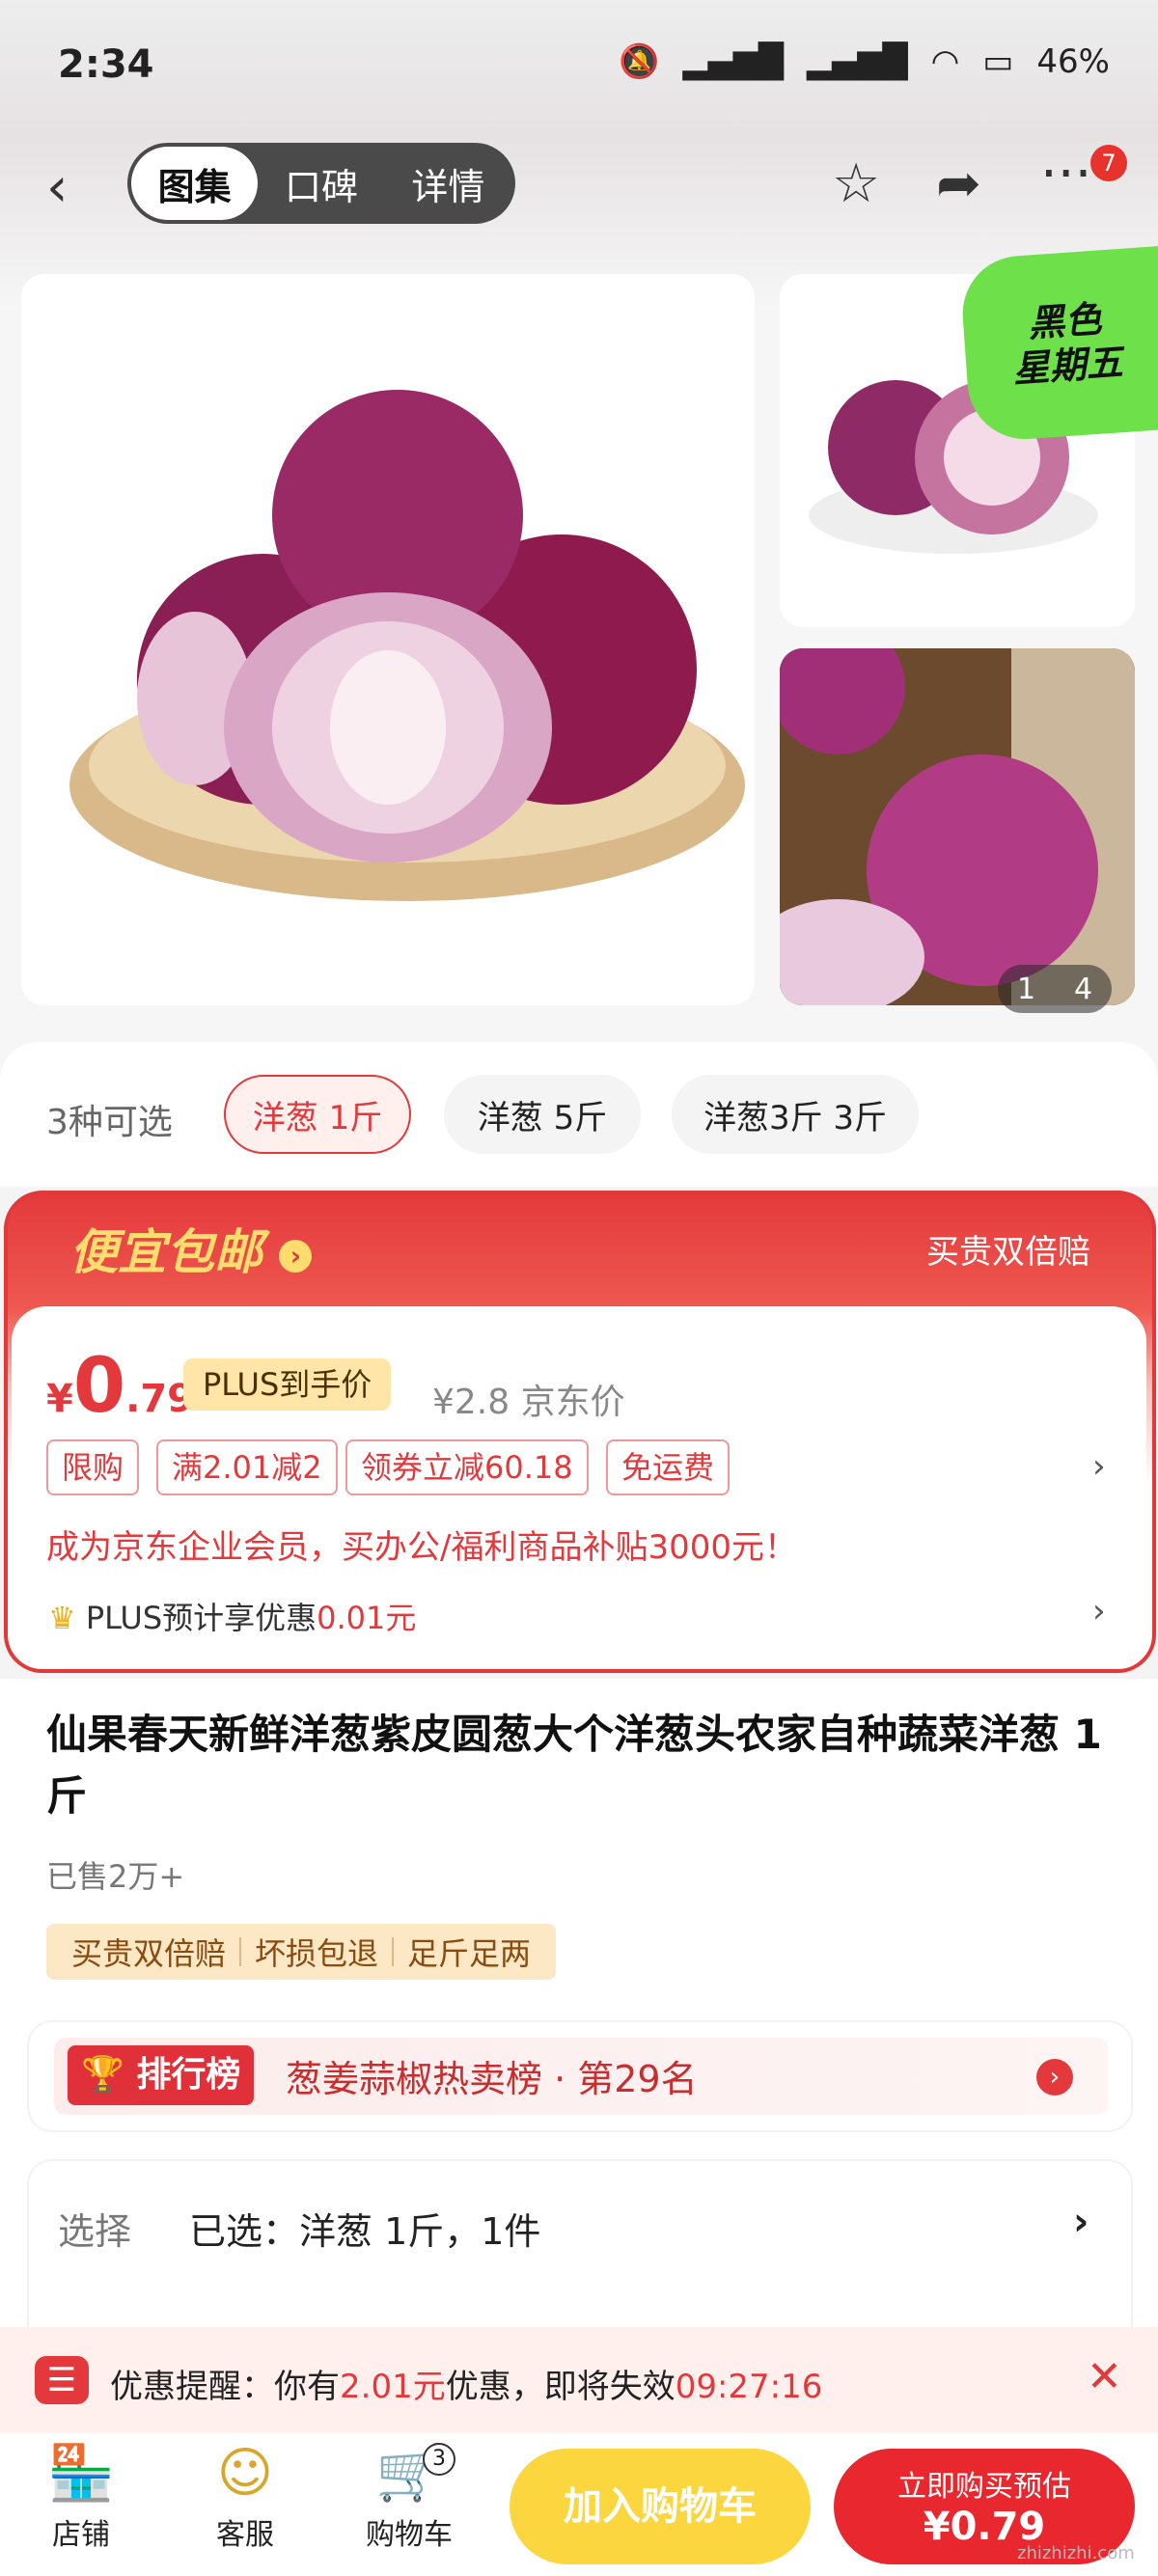 Image resolution: width=1158 pixels, height=2576 pixels. Describe the element at coordinates (984, 2487) in the screenshot. I see `buy-now-label: 立即购买预估` at that location.